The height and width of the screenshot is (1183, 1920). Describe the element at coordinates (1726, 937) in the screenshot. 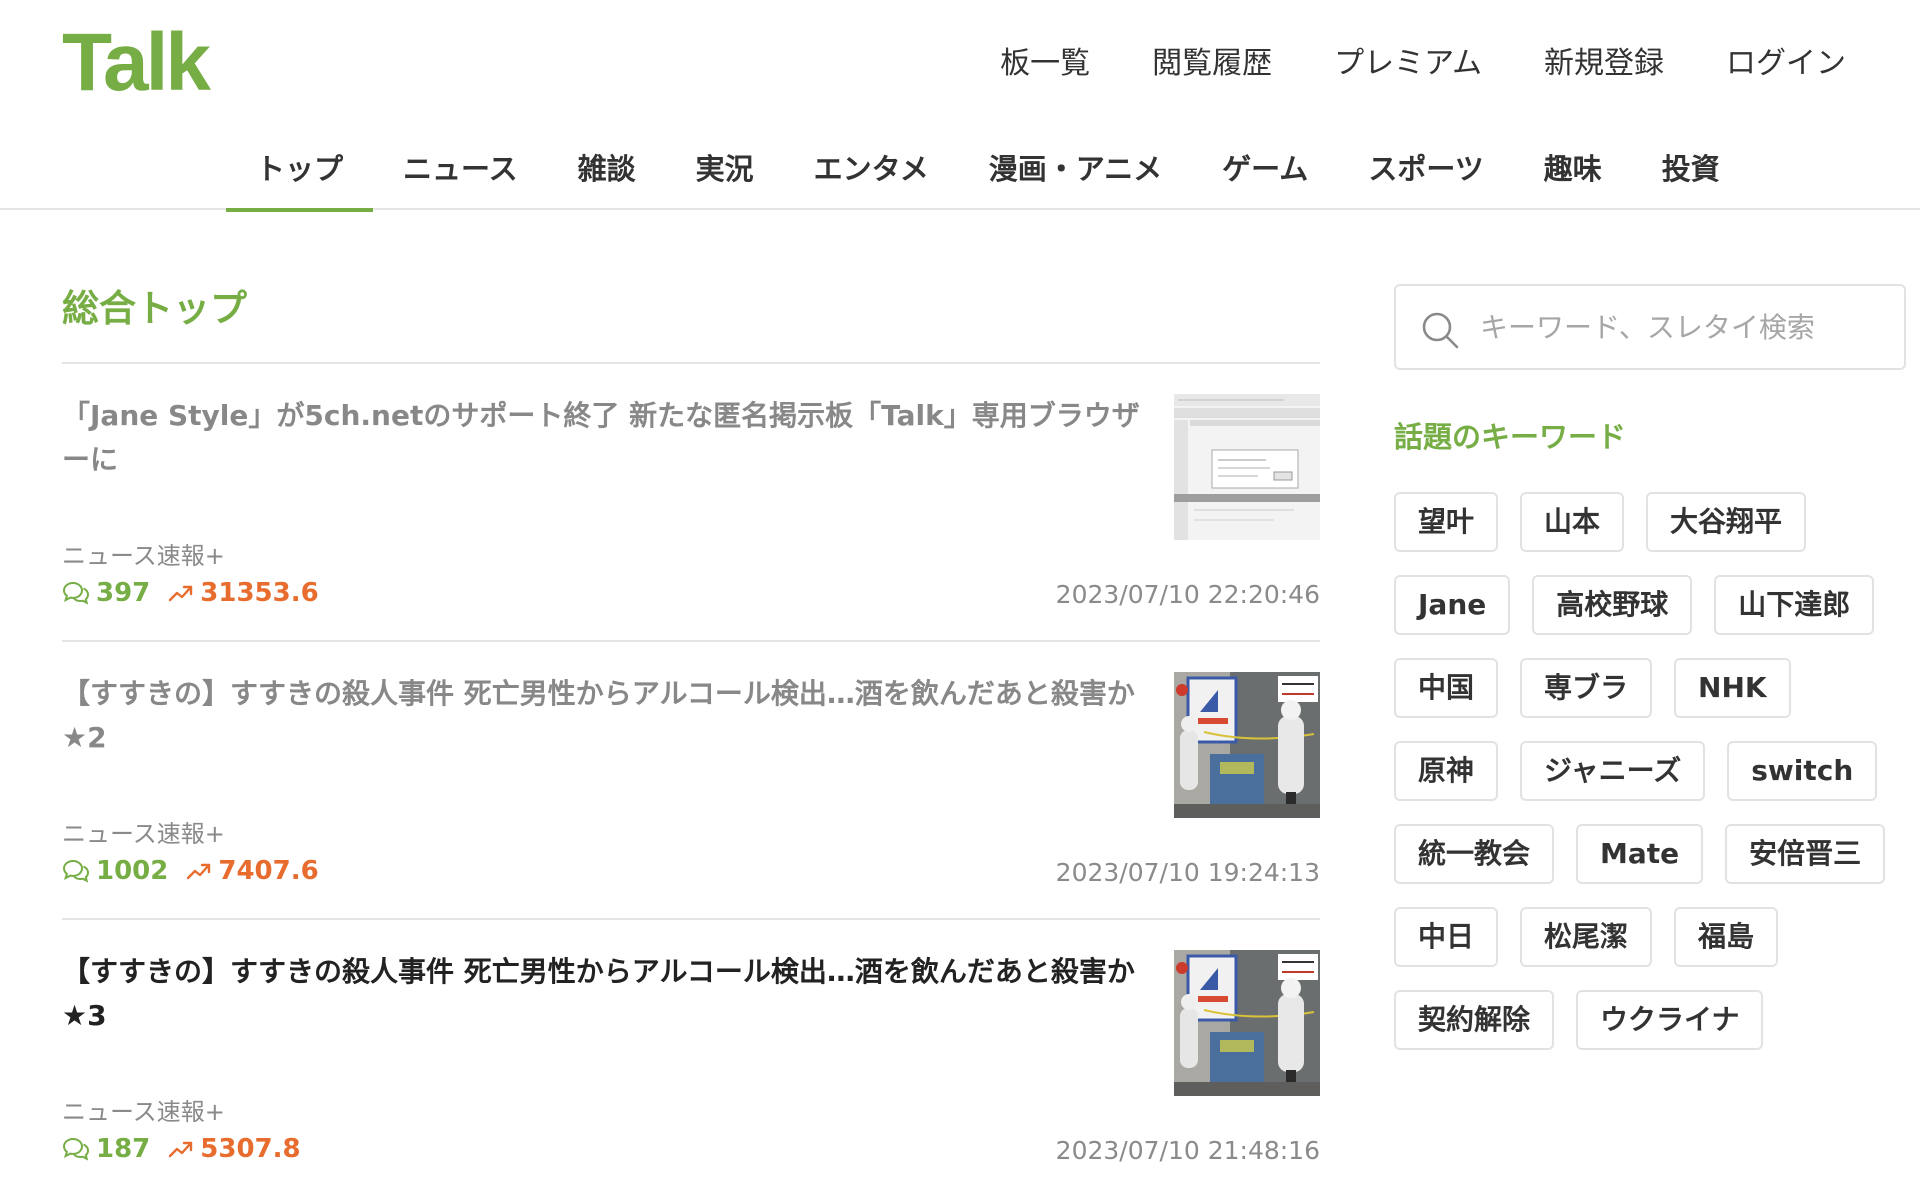

I see `keyword-tag: 福島` at that location.